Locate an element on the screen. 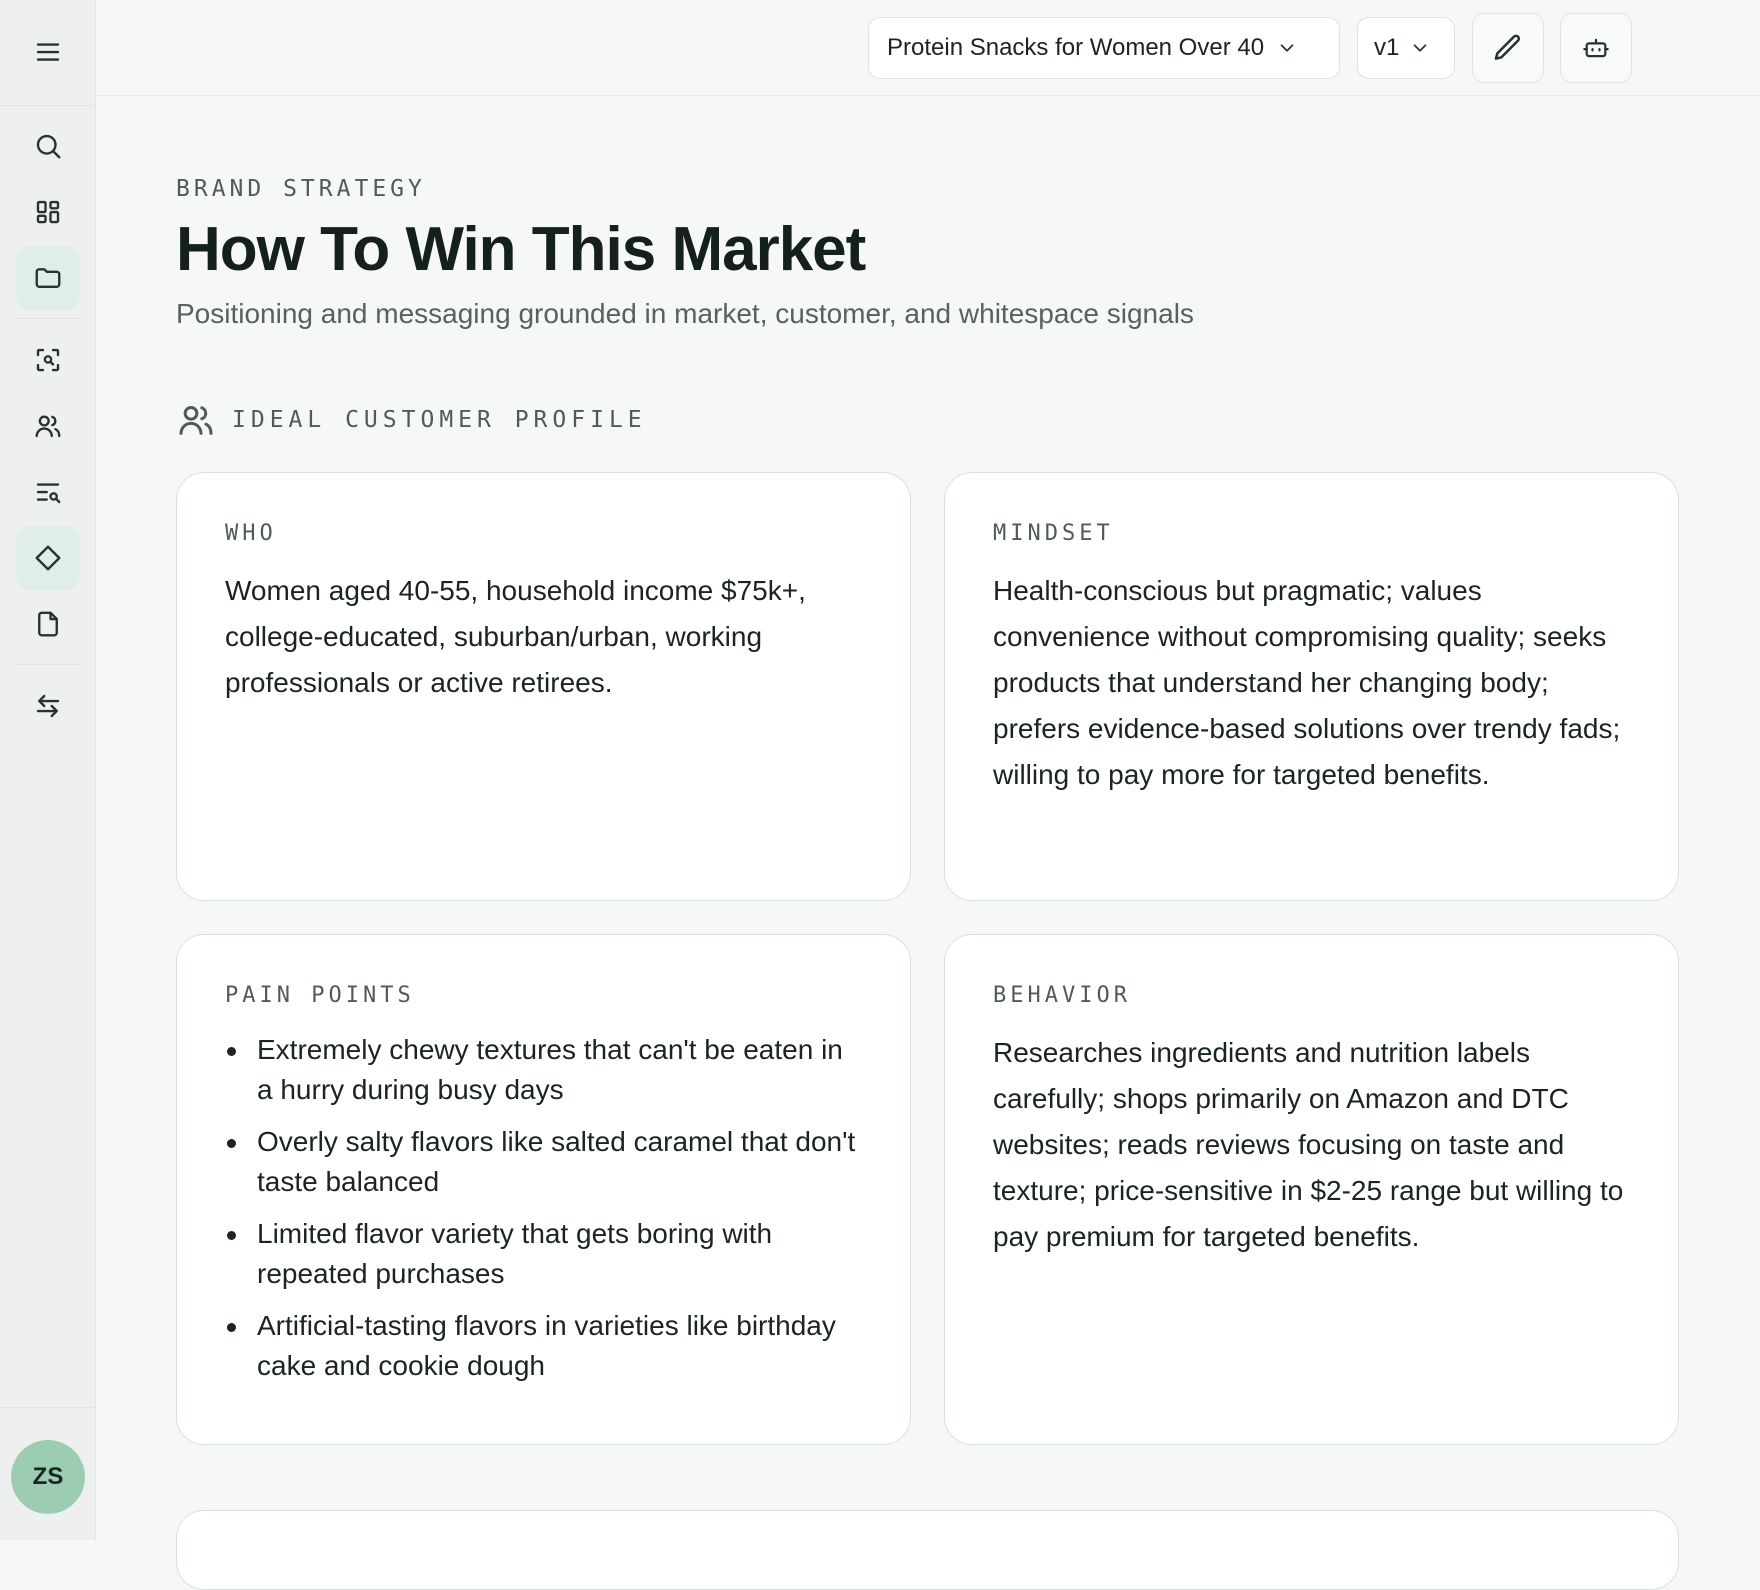  dashboard-grid-icon is located at coordinates (48, 212).